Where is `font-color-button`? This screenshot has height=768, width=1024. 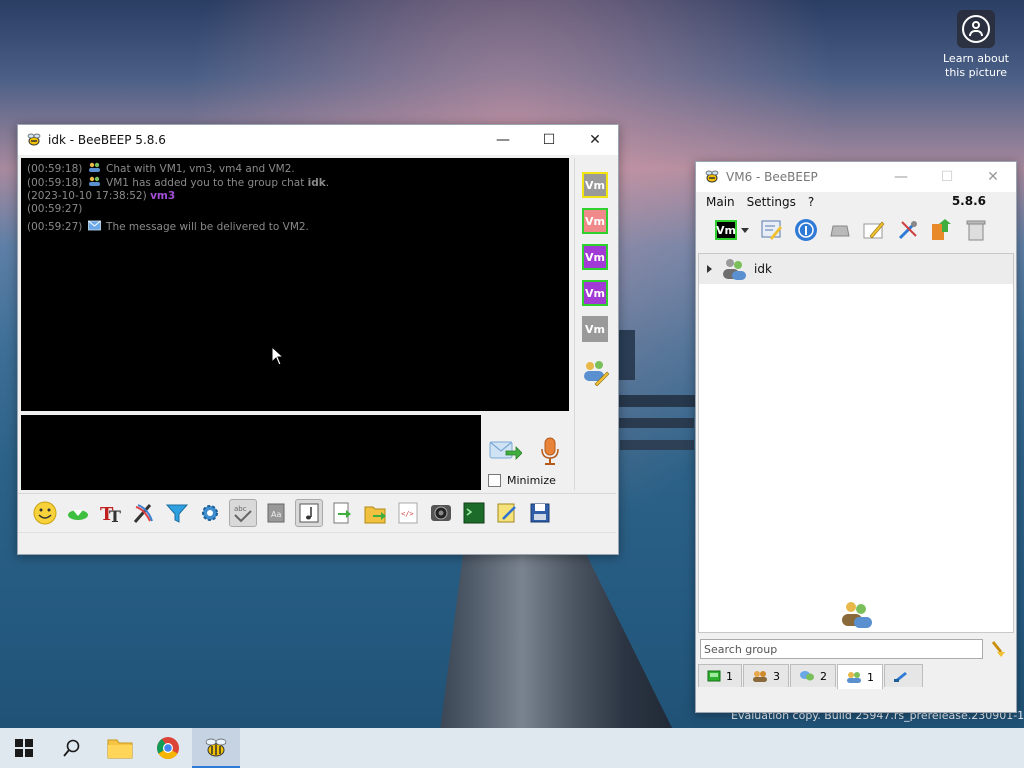
font-color-button is located at coordinates (144, 513).